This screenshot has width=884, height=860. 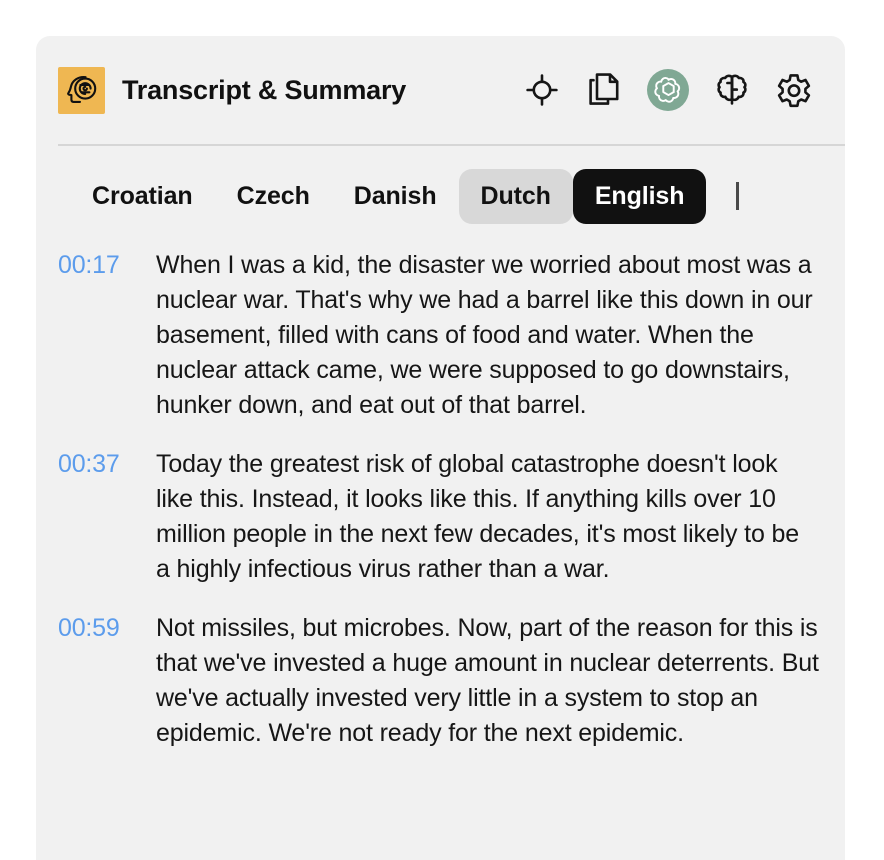 What do you see at coordinates (515, 196) in the screenshot?
I see `tab-dutch: Dutch` at bounding box center [515, 196].